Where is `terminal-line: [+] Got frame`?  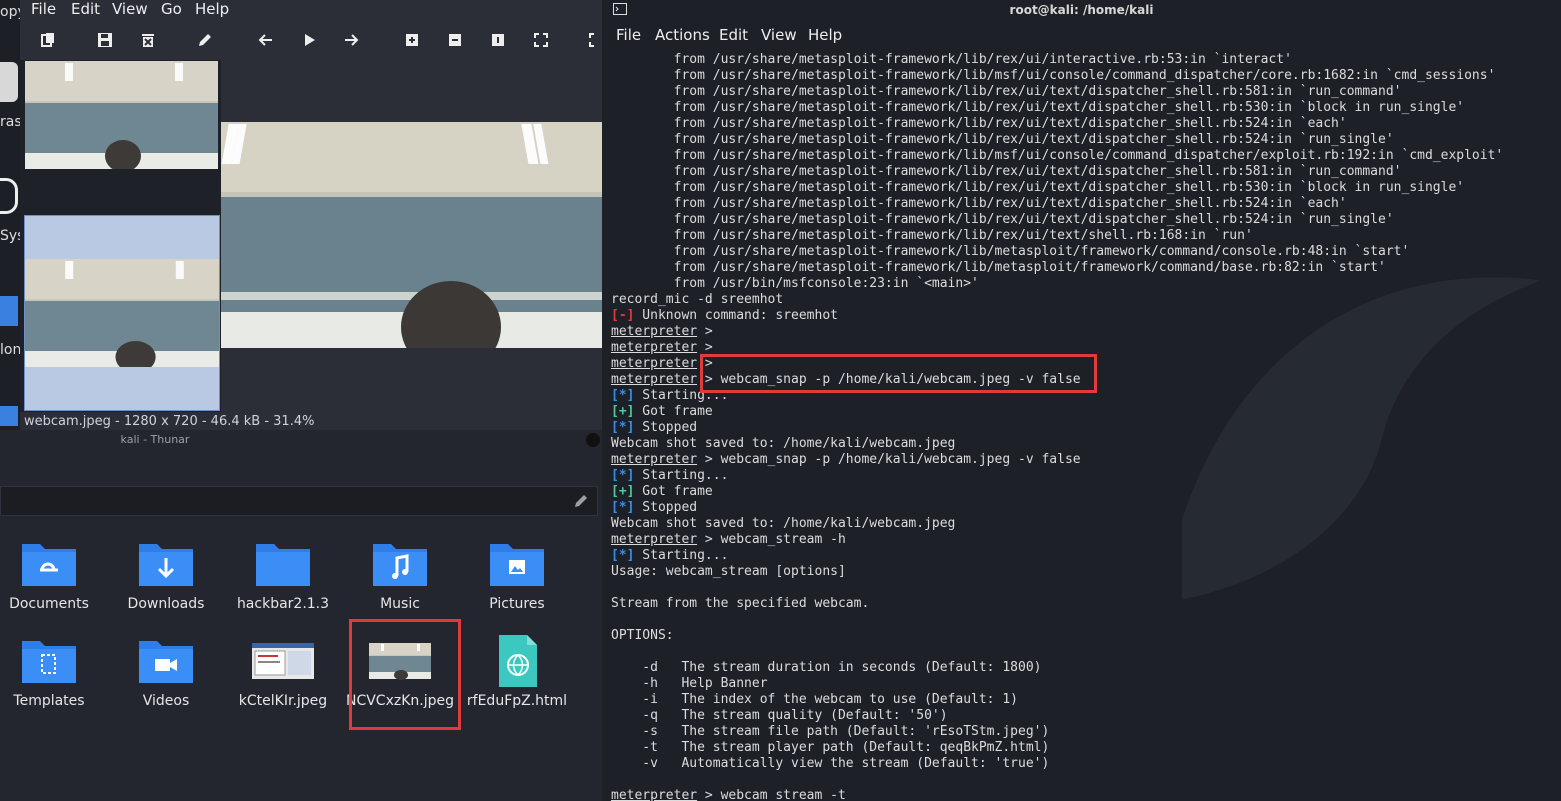
terminal-line: [+] Got frame is located at coordinates (1083, 492).